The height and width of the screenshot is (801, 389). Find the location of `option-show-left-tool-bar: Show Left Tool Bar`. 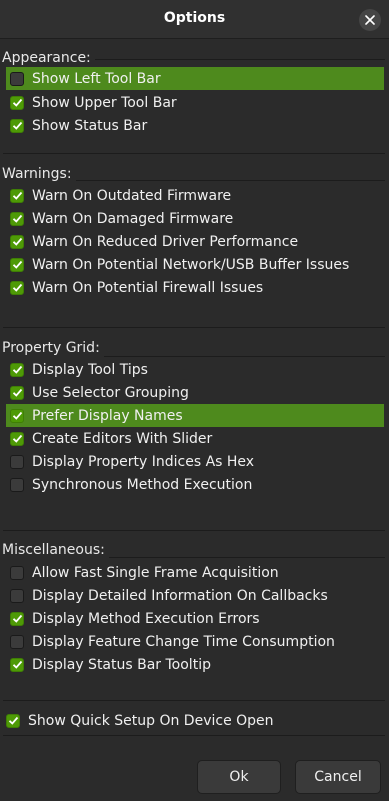

option-show-left-tool-bar: Show Left Tool Bar is located at coordinates (195, 78).